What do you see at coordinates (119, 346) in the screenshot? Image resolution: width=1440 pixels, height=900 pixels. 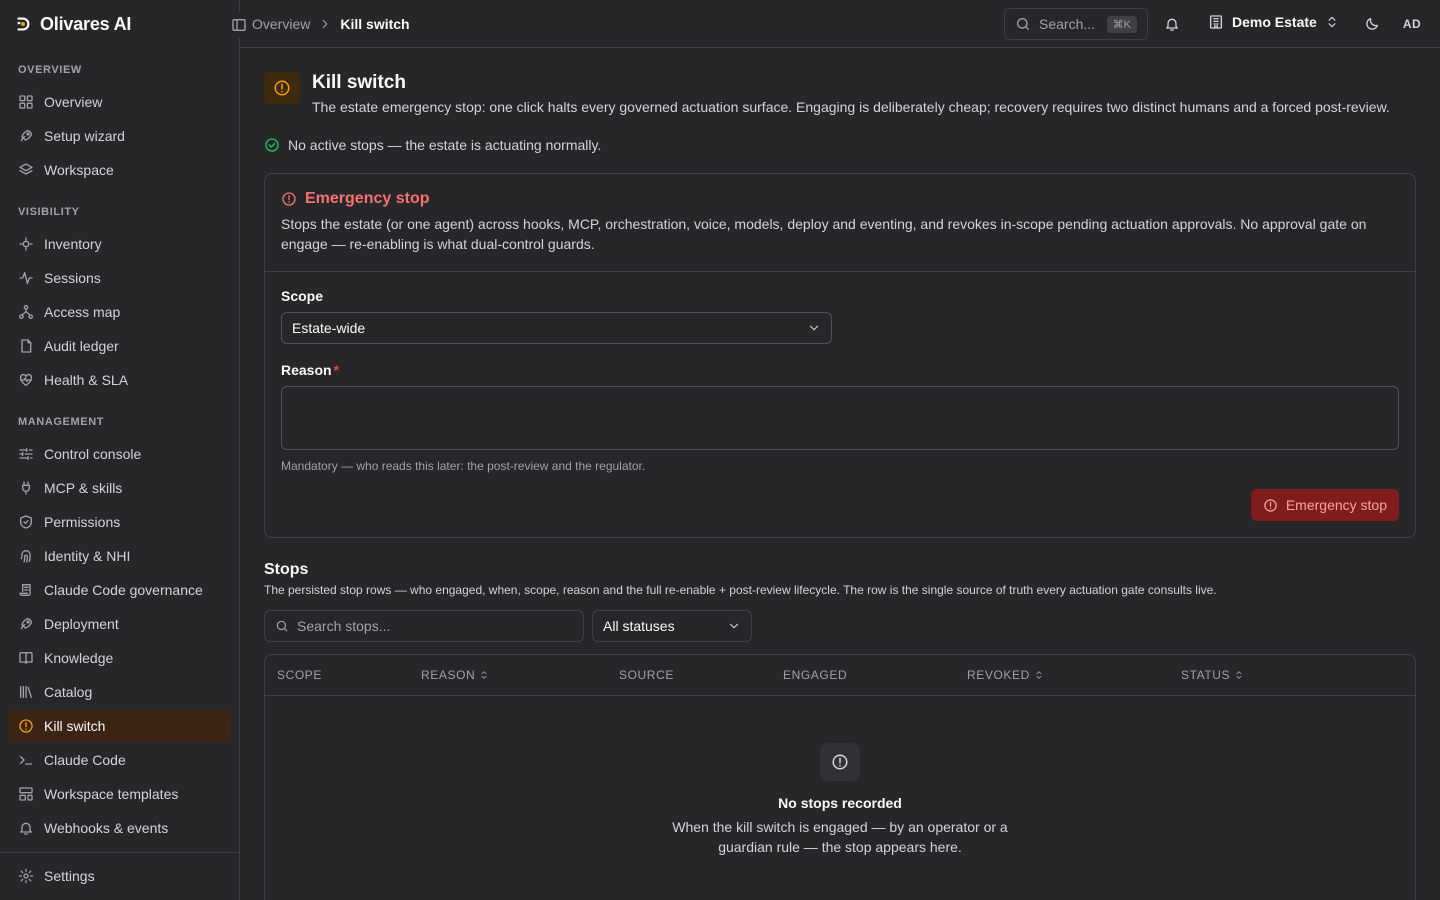 I see `sidebar-item-audit-ledger: Audit ledger` at bounding box center [119, 346].